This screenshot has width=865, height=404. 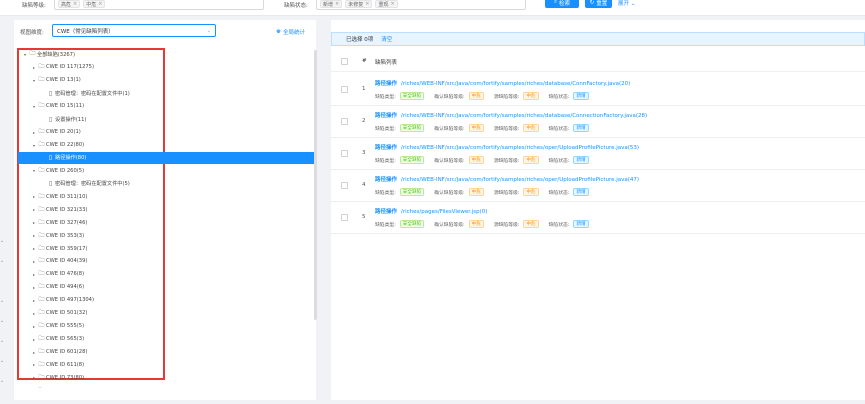 What do you see at coordinates (67, 209) in the screenshot?
I see `tree-node-label: CWE ID 321(33)` at bounding box center [67, 209].